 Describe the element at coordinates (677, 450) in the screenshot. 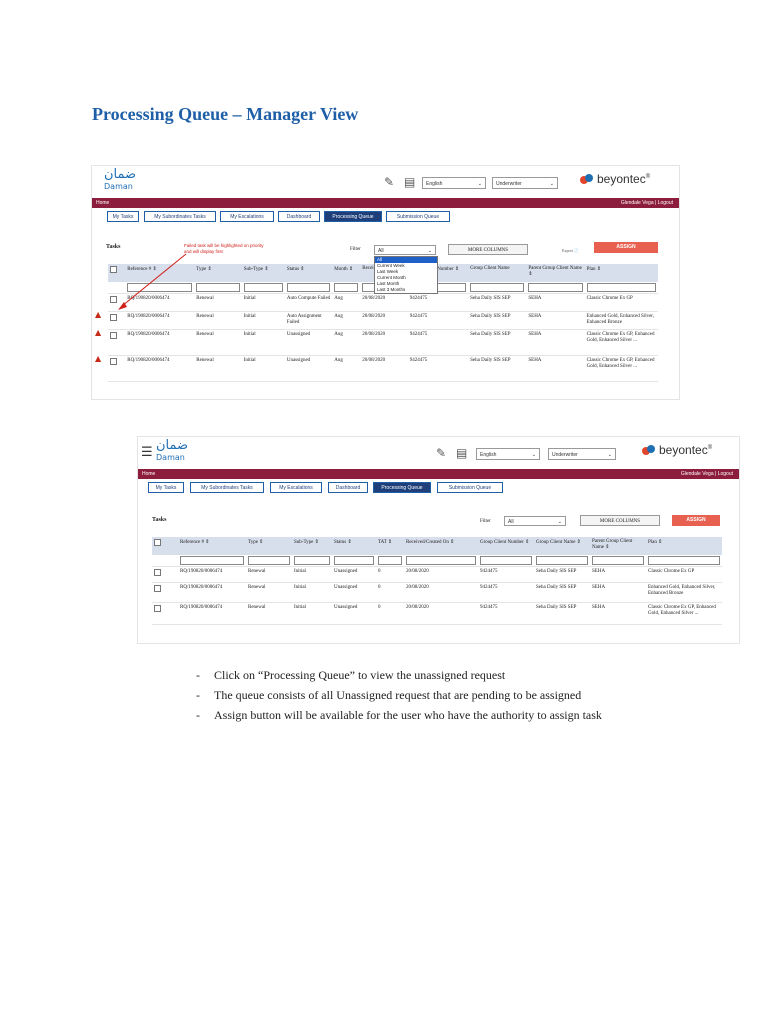

I see `beyontec-logo: beyontec®` at that location.